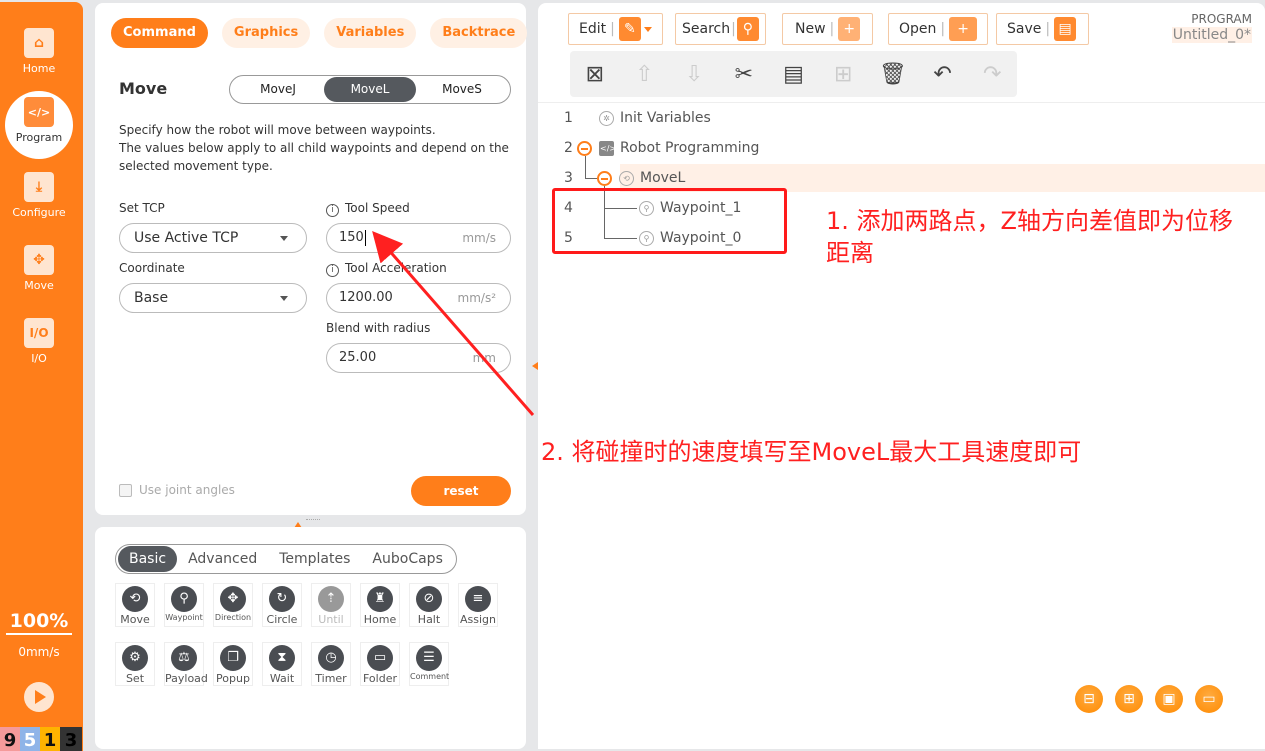  I want to click on edit-label: Edit, so click(593, 29).